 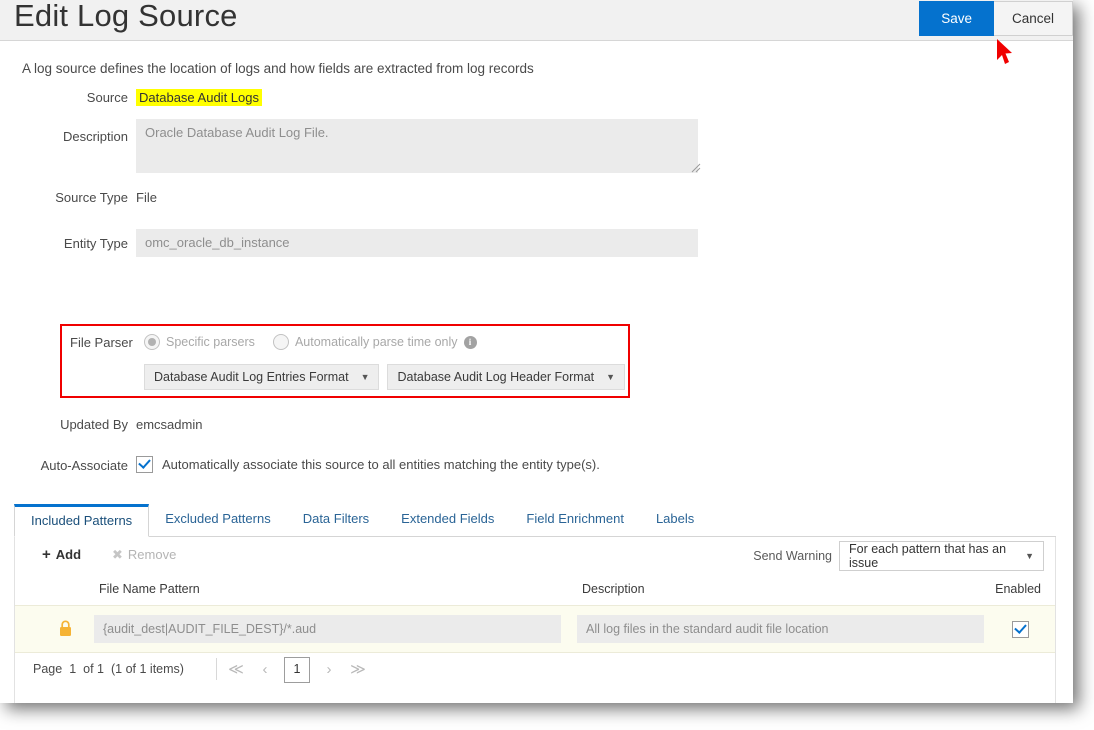 I want to click on entity-type-input: omc_oracle_db_instance, so click(x=417, y=243).